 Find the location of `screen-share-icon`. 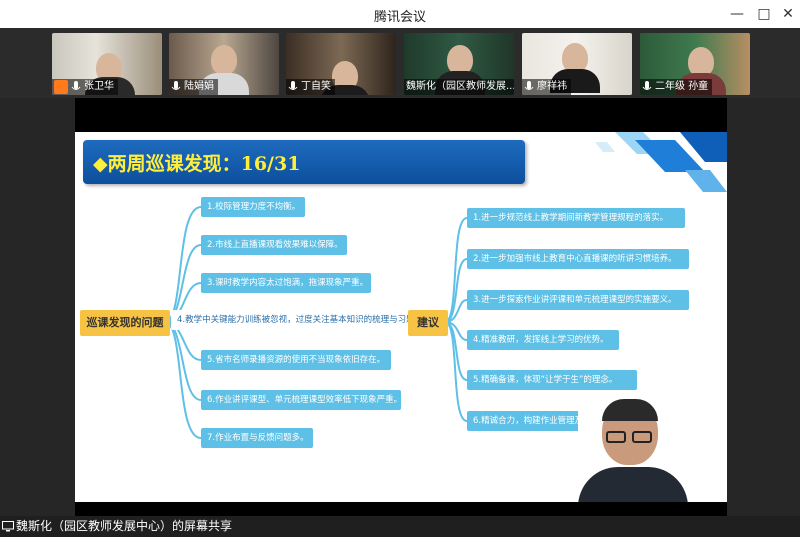

screen-share-icon is located at coordinates (8, 526).